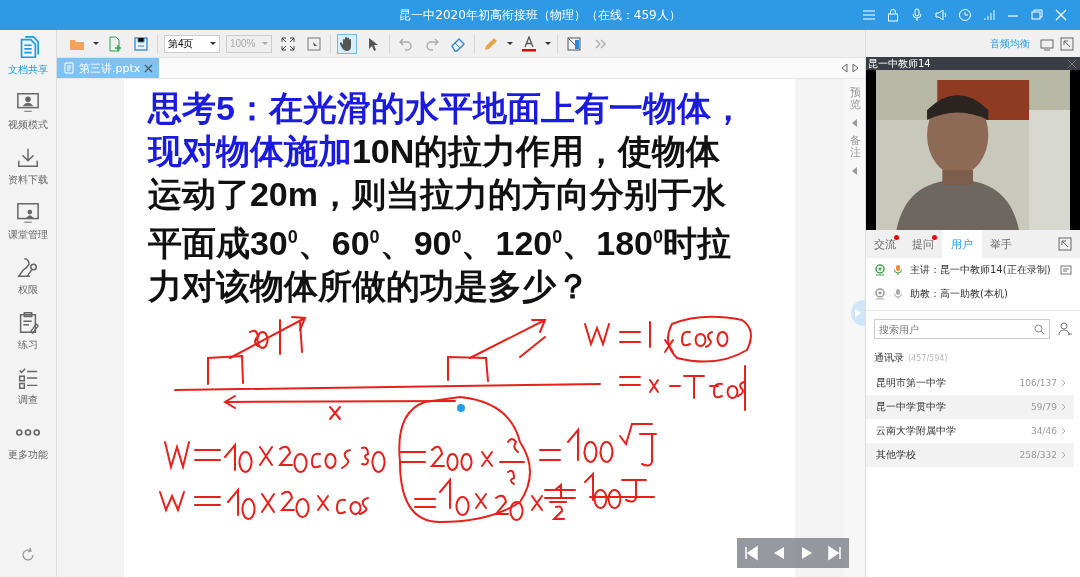  Describe the element at coordinates (751, 553) in the screenshot. I see `skip-back-icon` at that location.